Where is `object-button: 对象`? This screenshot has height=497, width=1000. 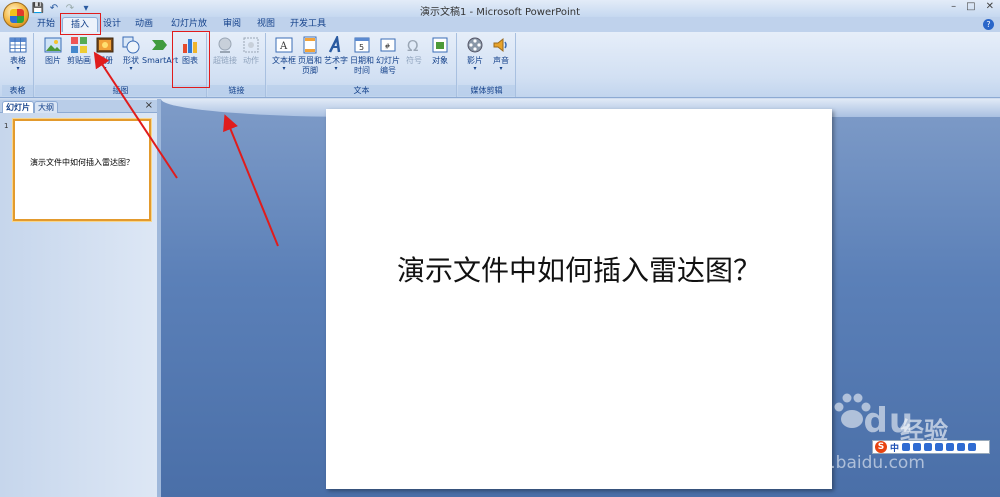
object-button: 对象 is located at coordinates (440, 60).